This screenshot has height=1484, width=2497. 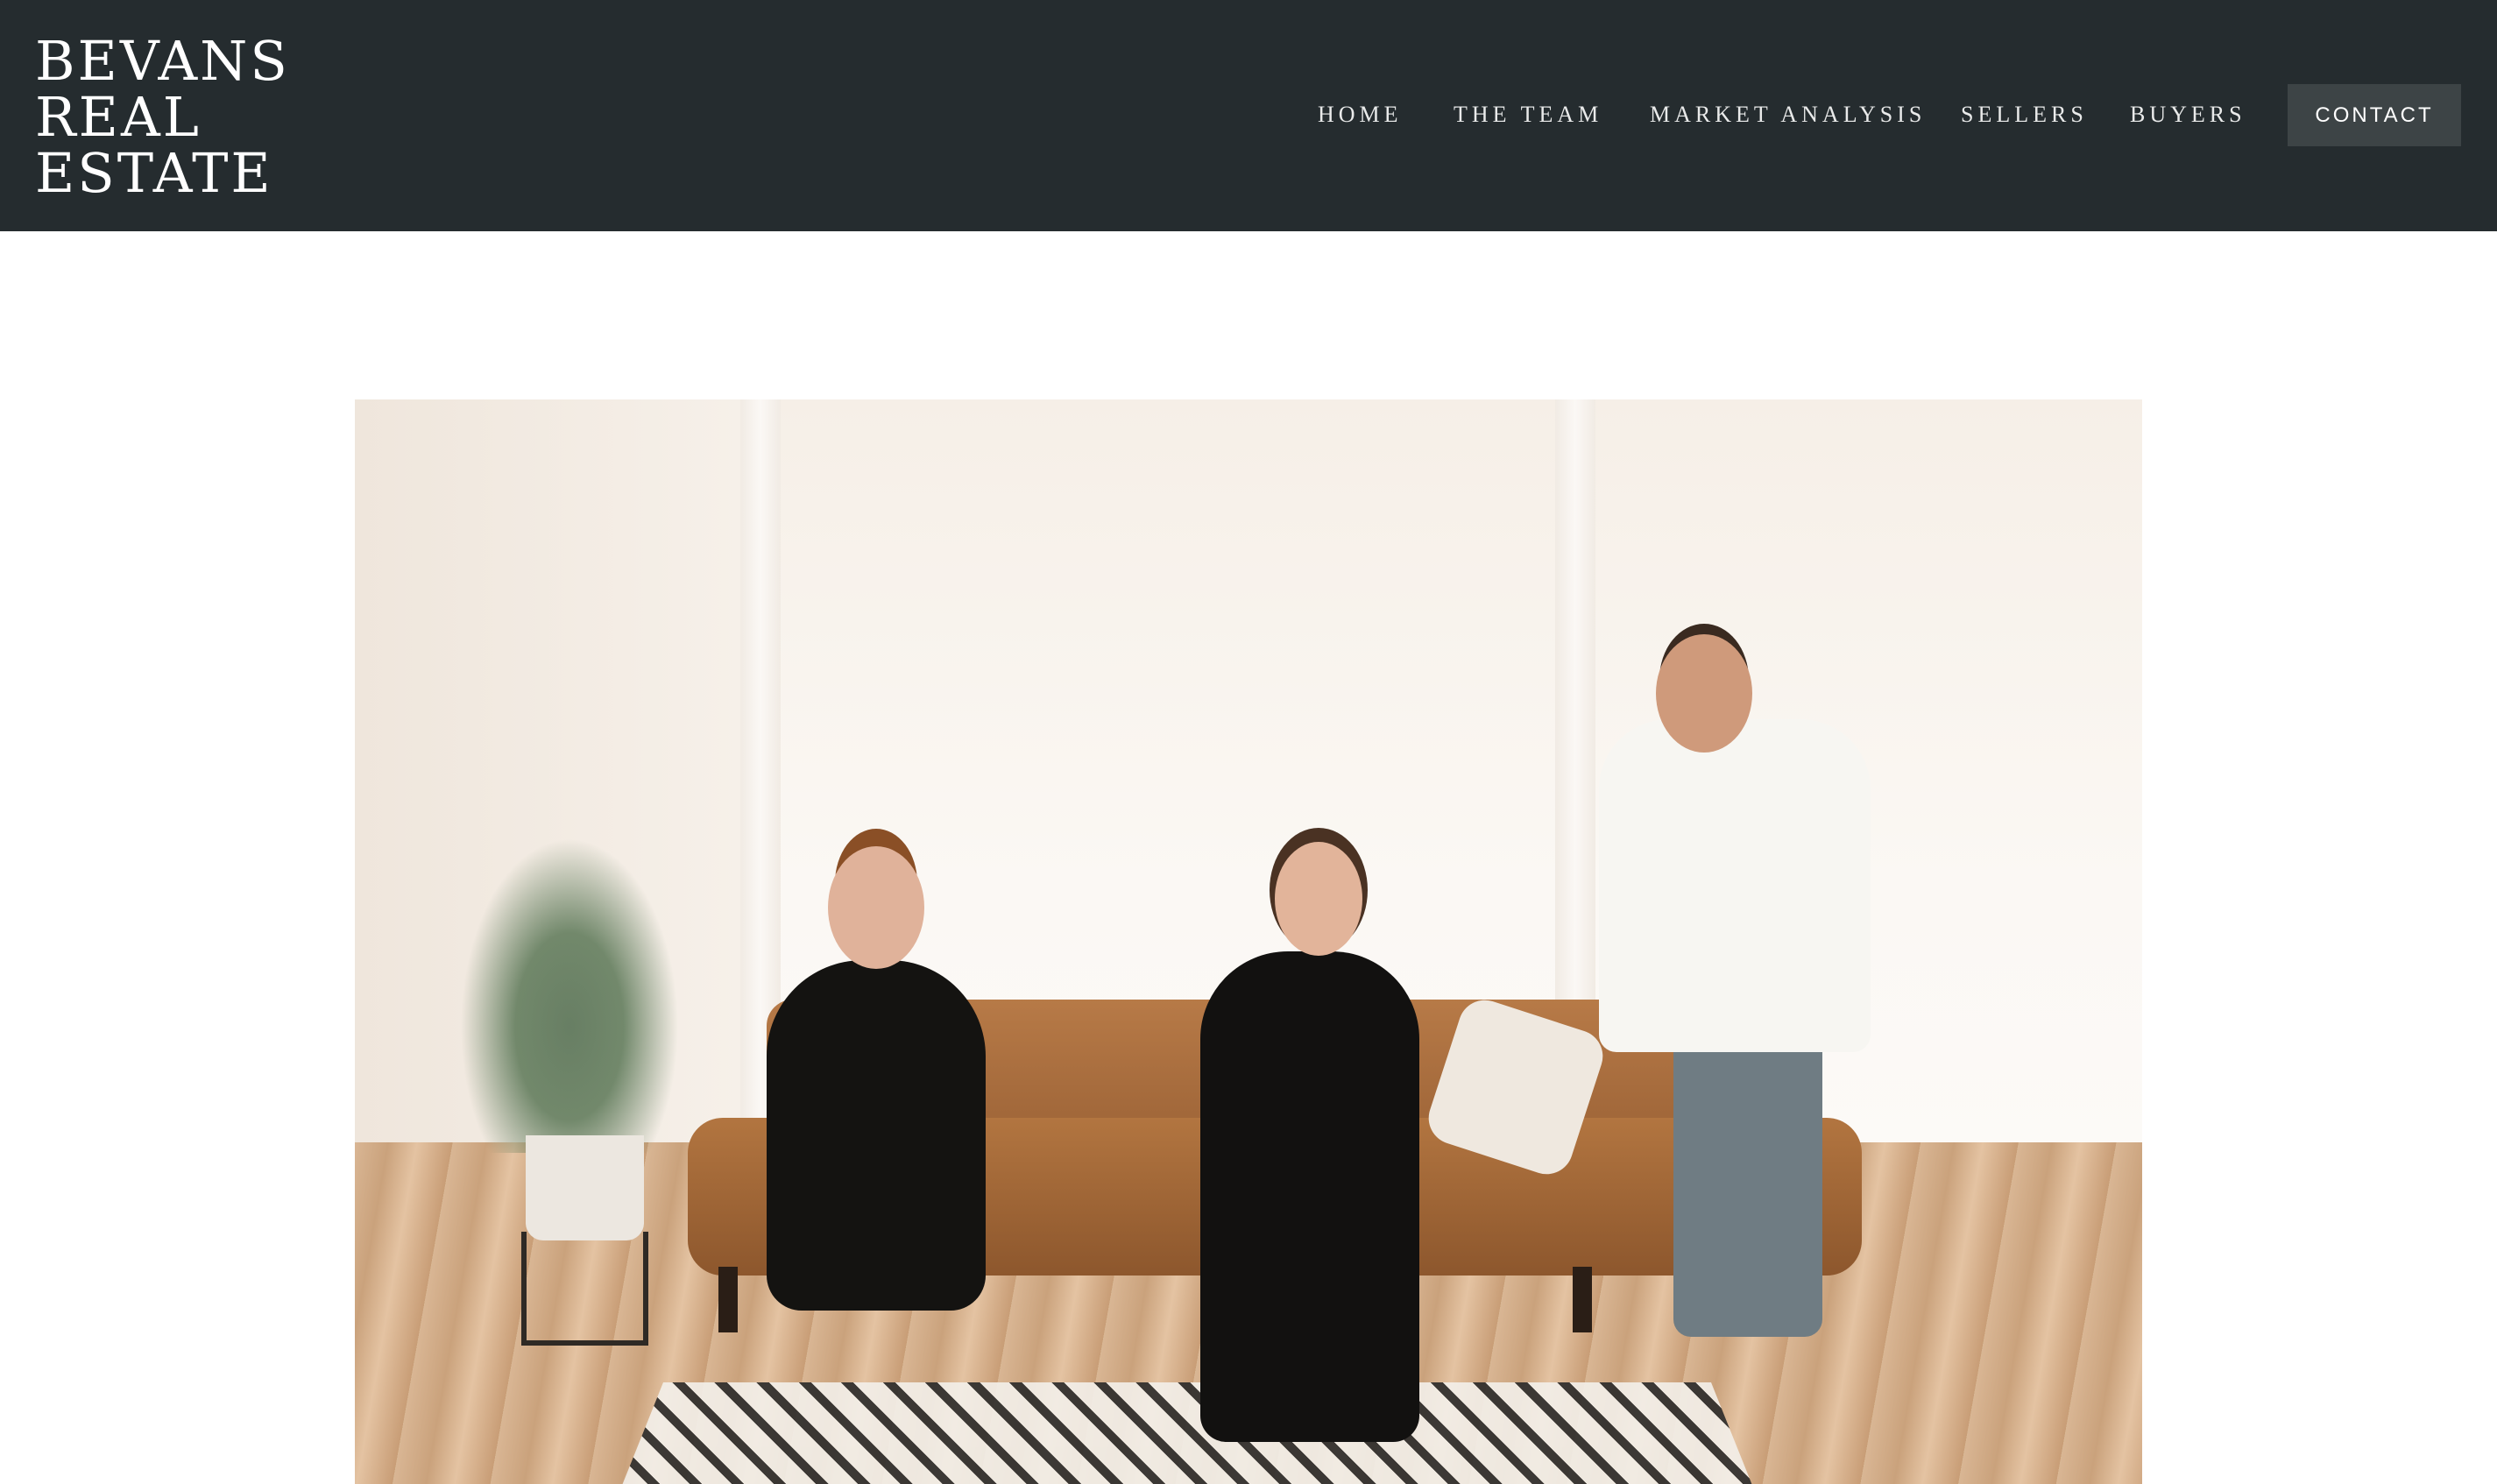 I want to click on photo-person-left-body, so click(x=876, y=1135).